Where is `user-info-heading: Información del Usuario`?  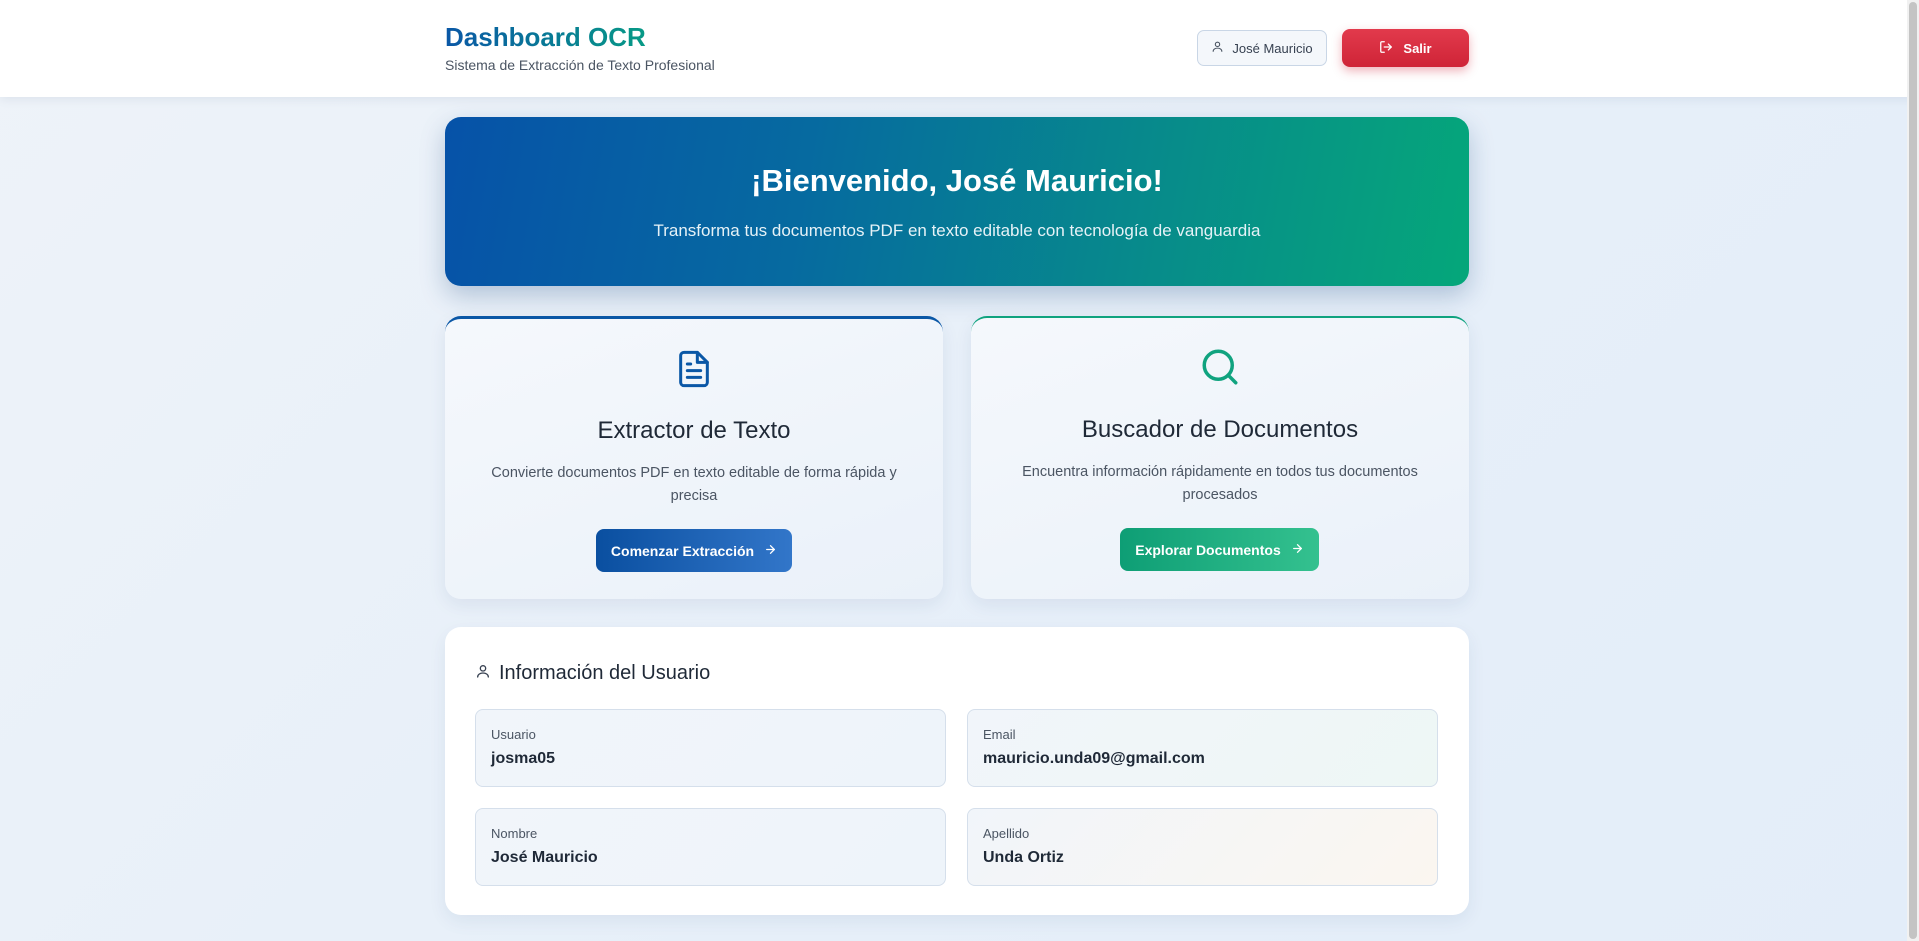
user-info-heading: Información del Usuario is located at coordinates (592, 673).